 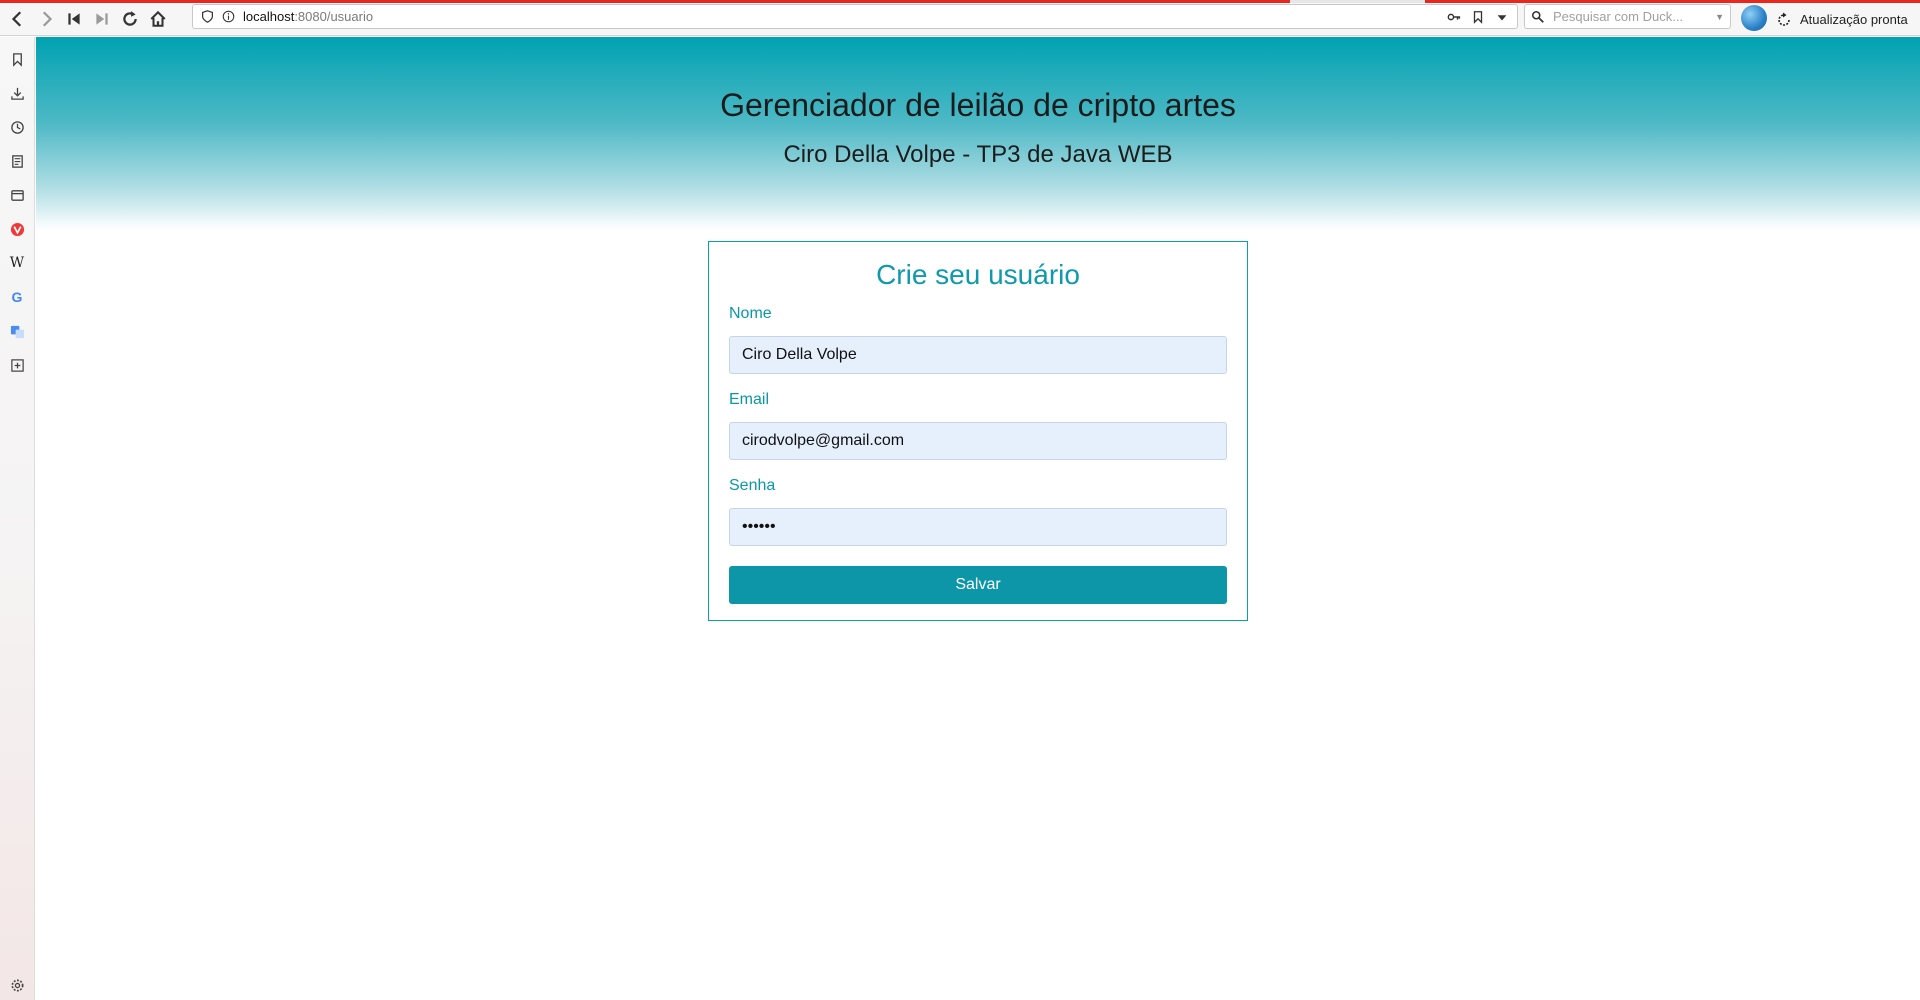 I want to click on forward-button, so click(x=46, y=19).